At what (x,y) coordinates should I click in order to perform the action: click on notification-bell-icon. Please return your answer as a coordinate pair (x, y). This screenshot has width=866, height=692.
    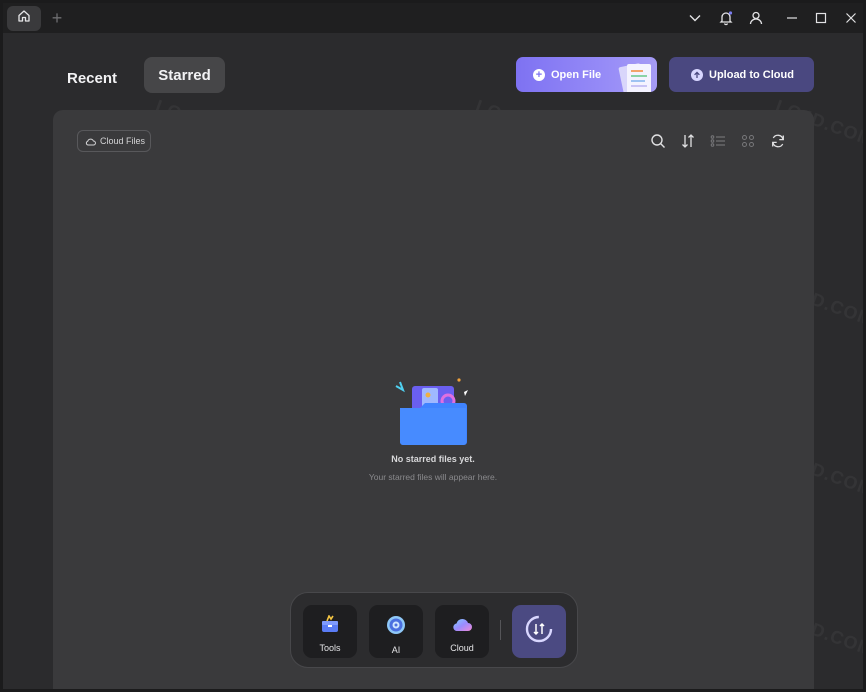
    Looking at the image, I should click on (726, 18).